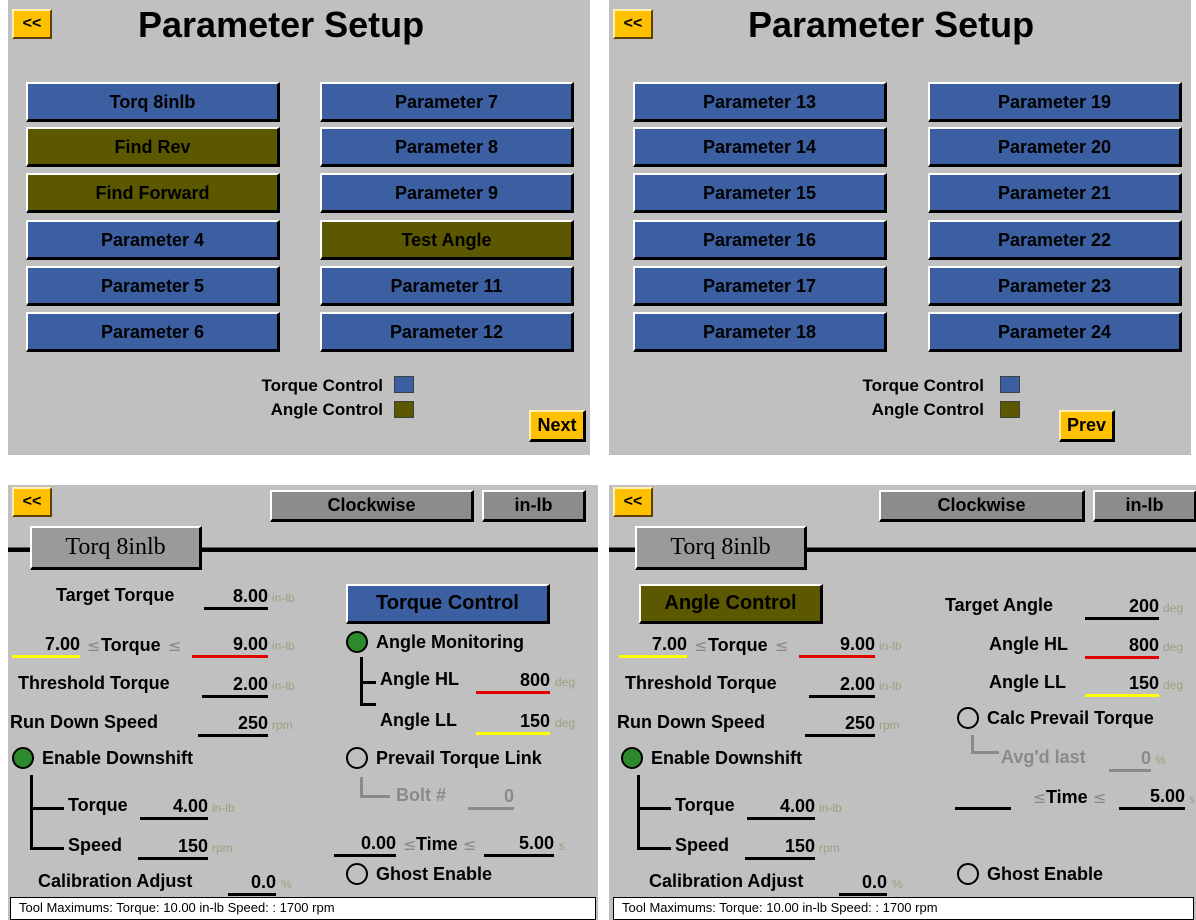 This screenshot has height=920, width=1196. I want to click on parameter-button: Parameter 24, so click(1055, 332).